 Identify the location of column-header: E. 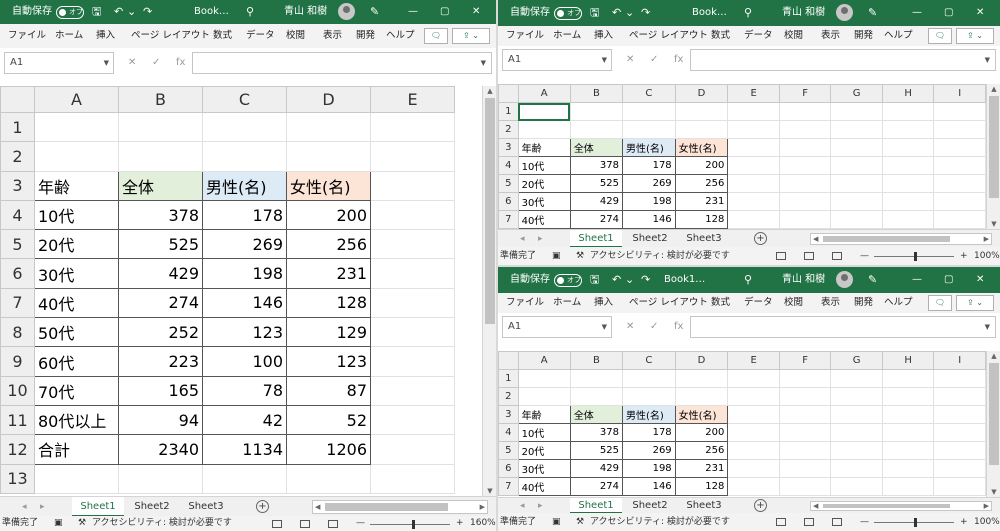
(753, 93).